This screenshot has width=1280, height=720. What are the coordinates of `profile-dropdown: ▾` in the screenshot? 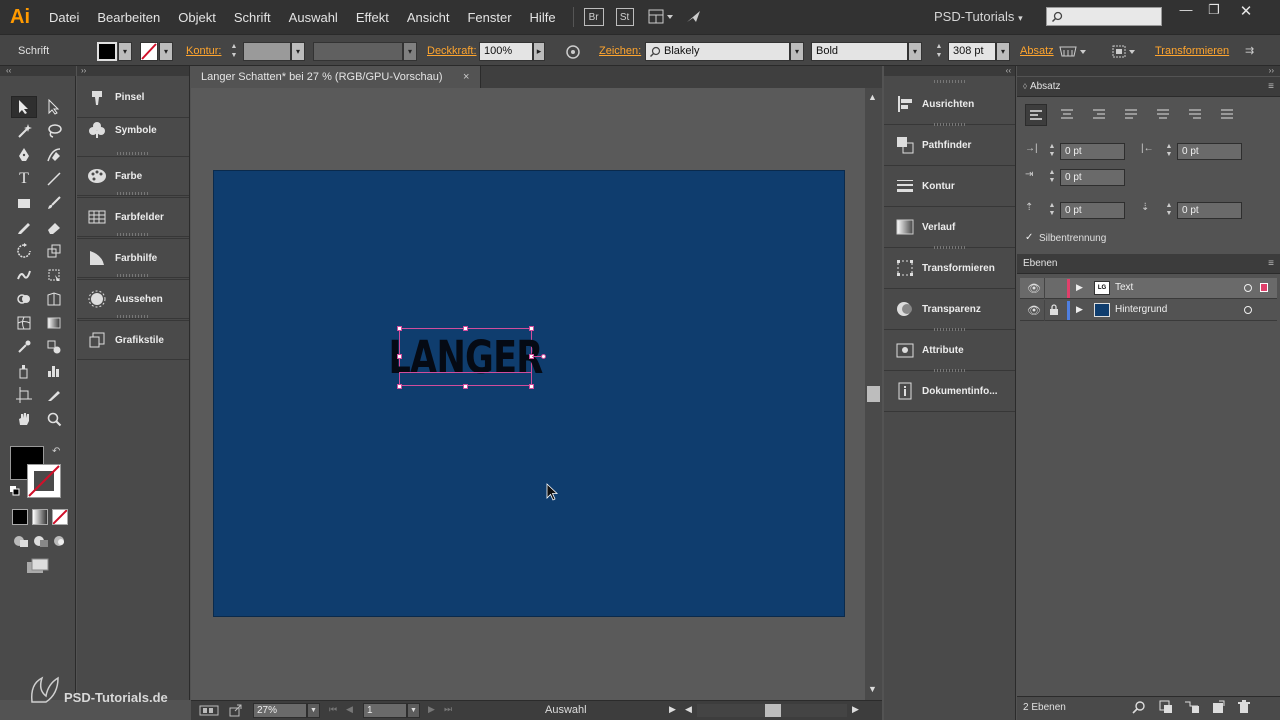 It's located at (410, 51).